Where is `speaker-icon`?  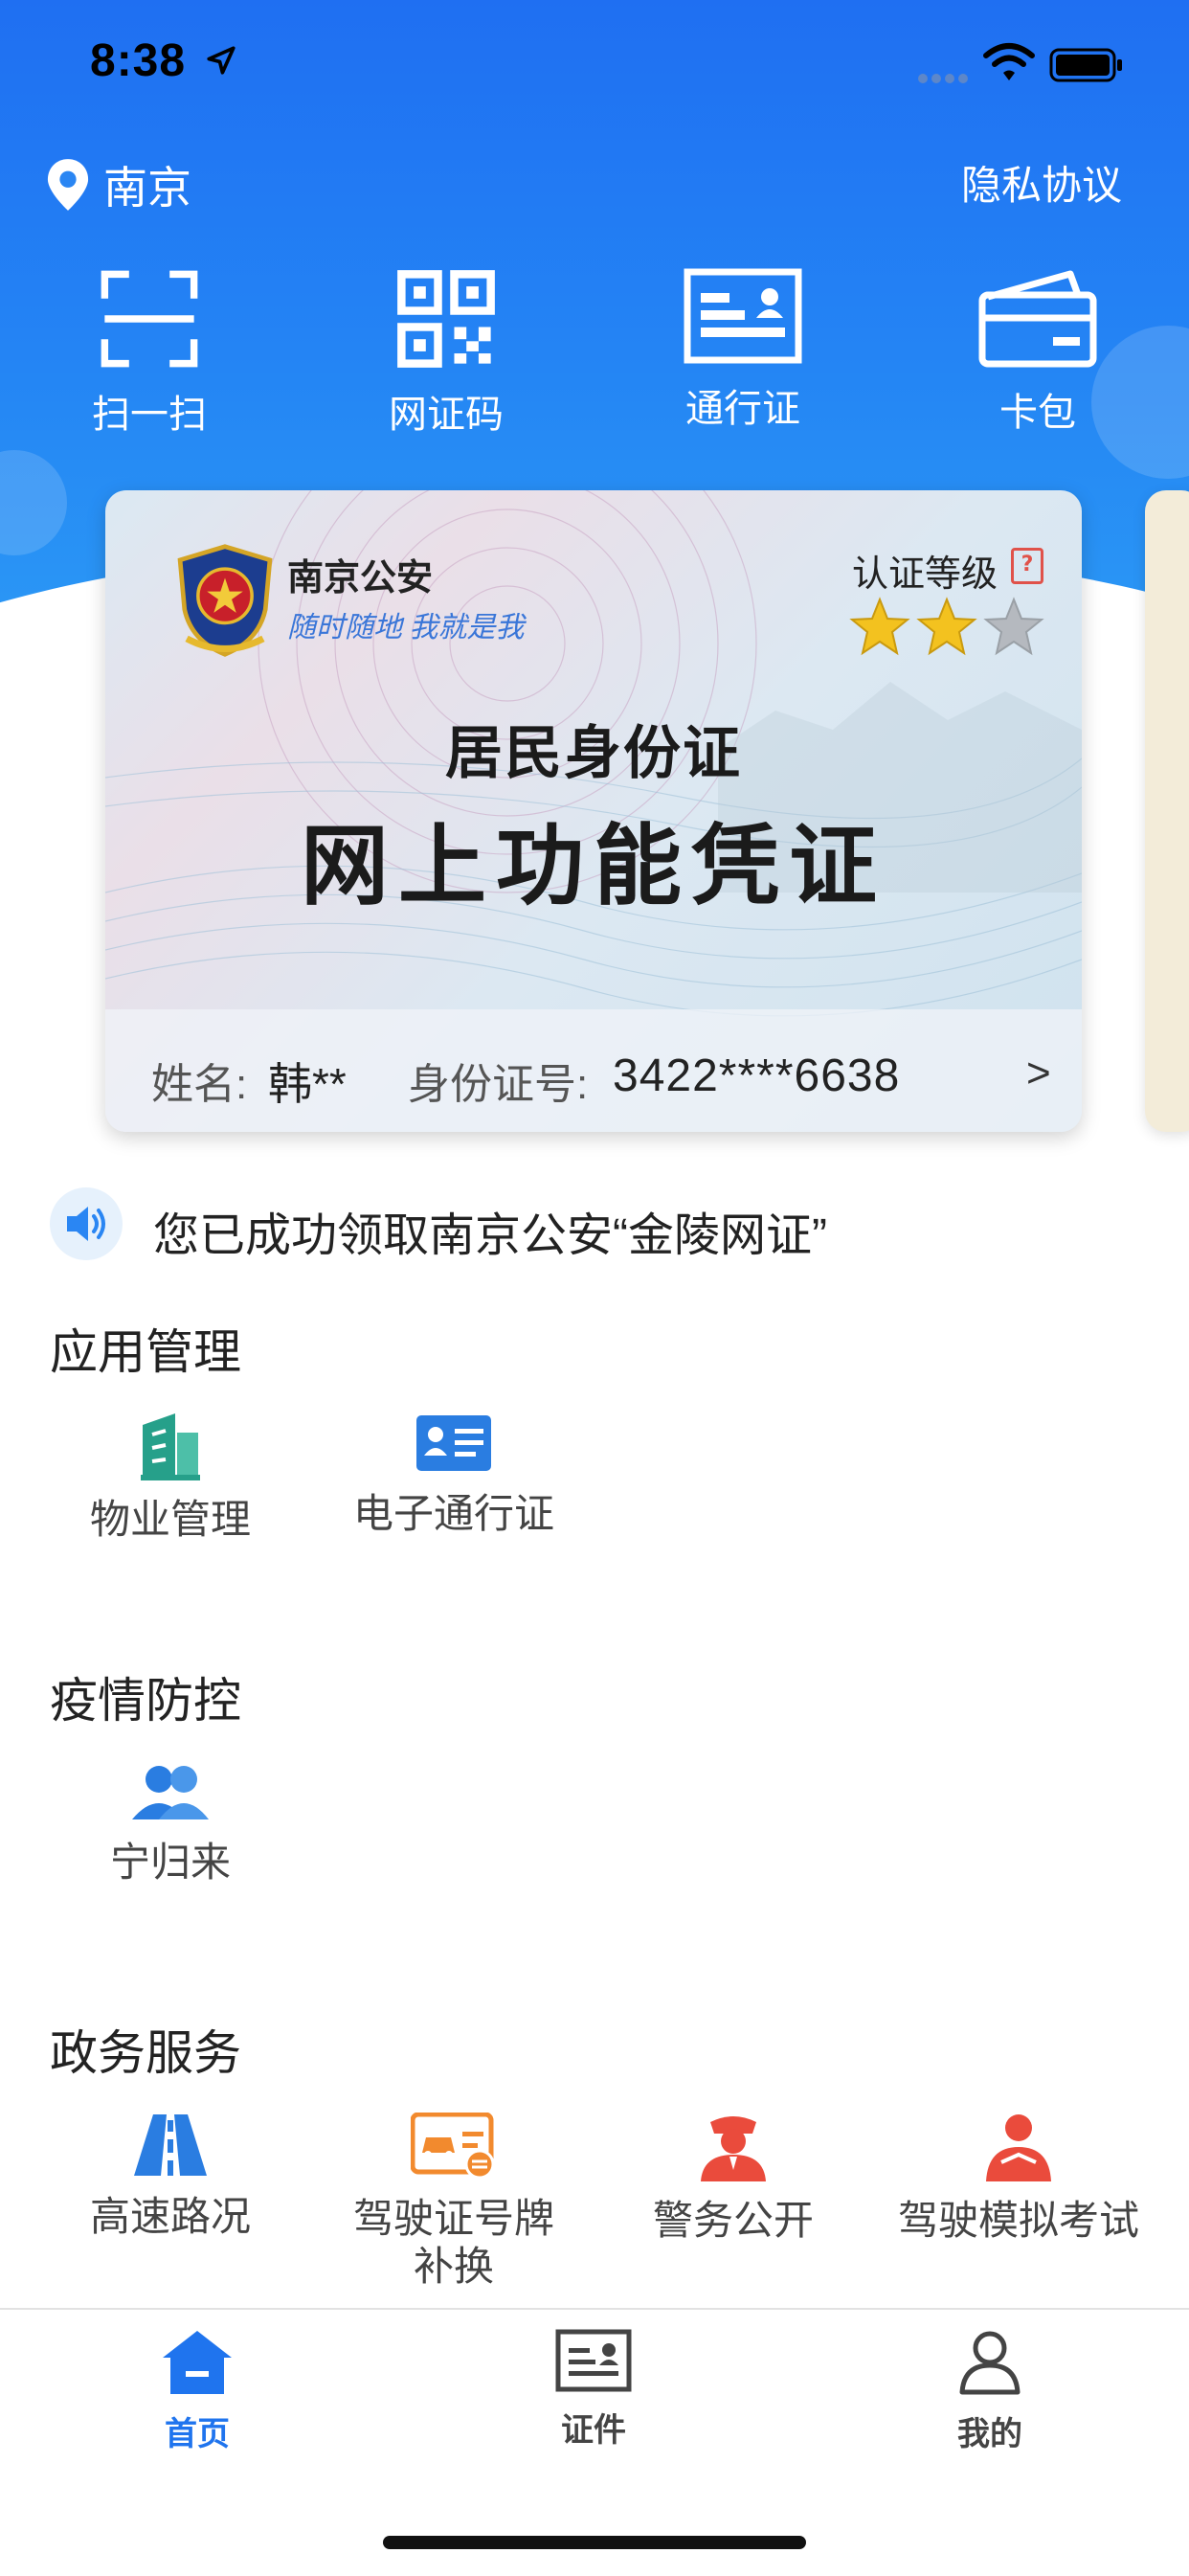 speaker-icon is located at coordinates (86, 1224).